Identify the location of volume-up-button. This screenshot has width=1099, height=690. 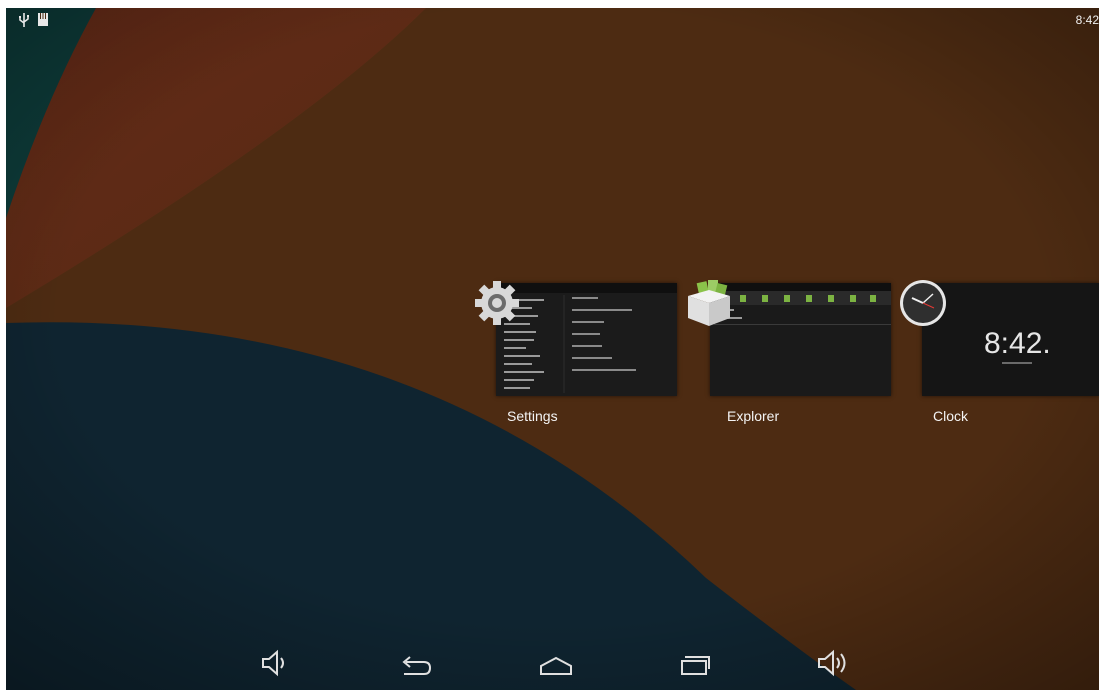
(834, 664).